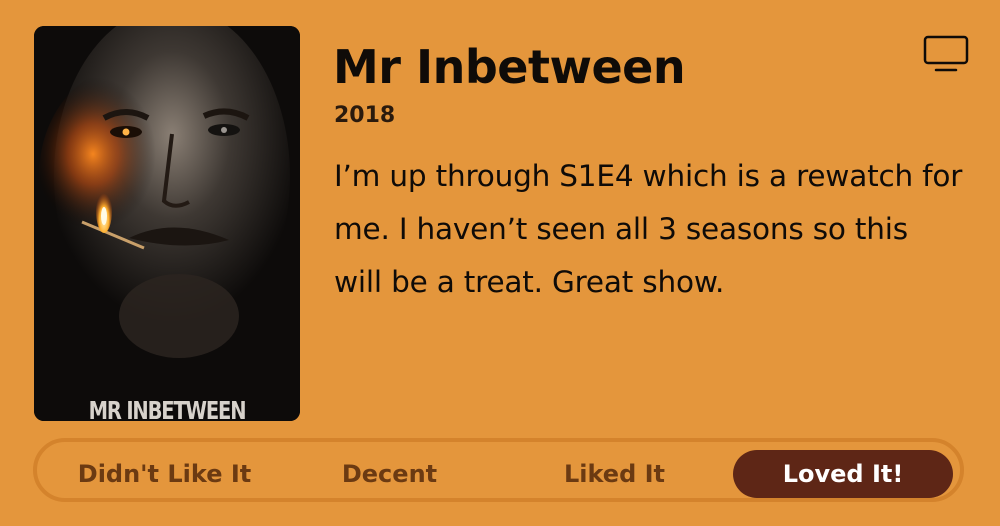 The image size is (1000, 526). What do you see at coordinates (498, 470) in the screenshot?
I see `rating-selector: Didn't Like It Decent Liked It Loved It!` at bounding box center [498, 470].